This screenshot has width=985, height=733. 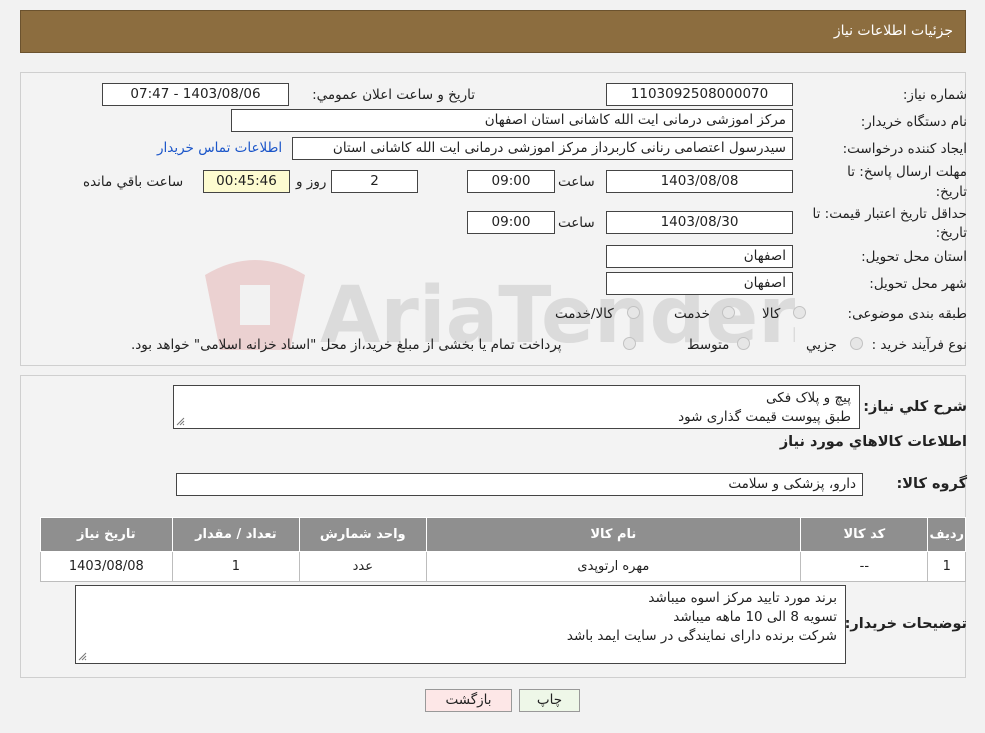 I want to click on days-label: روز و, so click(x=311, y=182).